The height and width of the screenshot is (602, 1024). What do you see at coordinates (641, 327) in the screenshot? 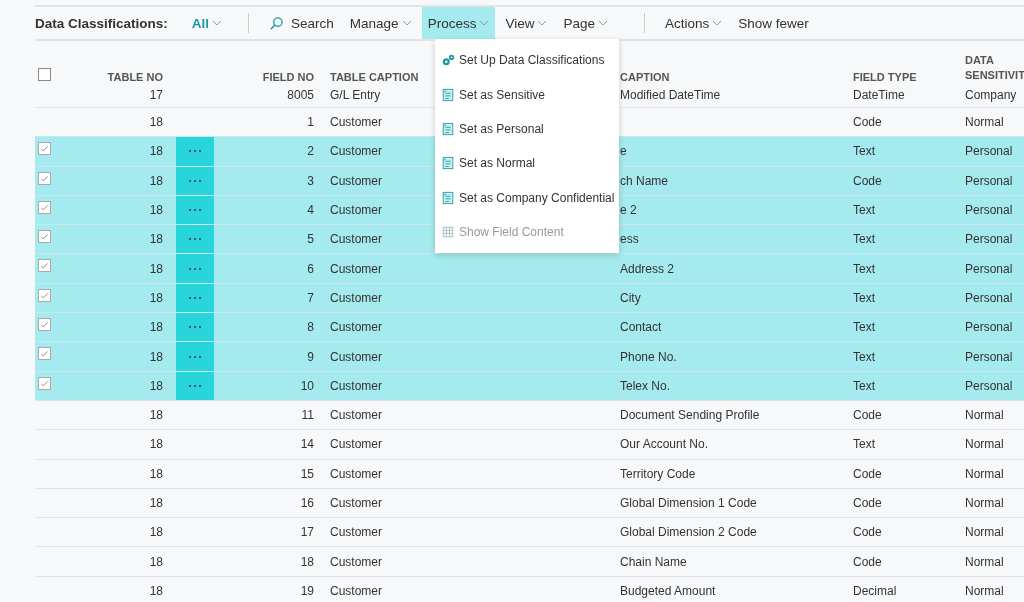
I see `table-cell: Contact` at bounding box center [641, 327].